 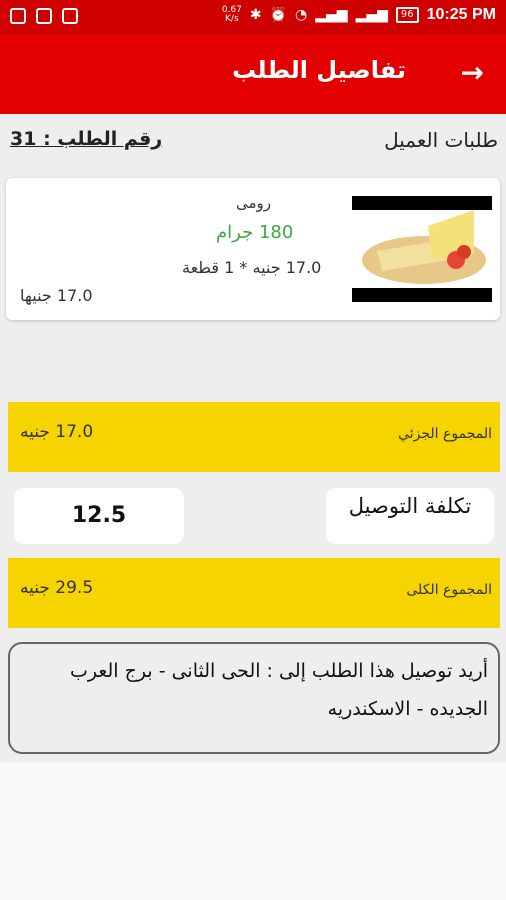 I want to click on battery-level: 96, so click(x=407, y=15).